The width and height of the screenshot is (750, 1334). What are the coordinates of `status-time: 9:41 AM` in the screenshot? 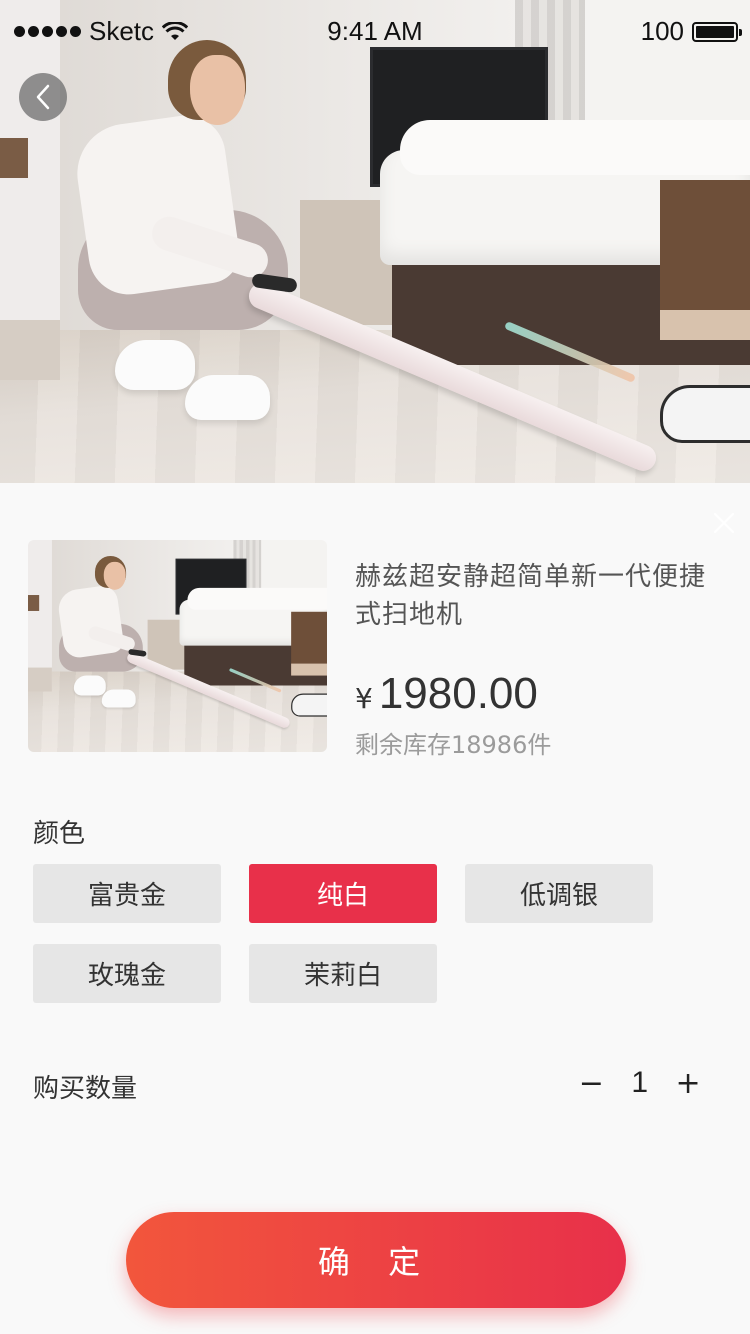 It's located at (375, 31).